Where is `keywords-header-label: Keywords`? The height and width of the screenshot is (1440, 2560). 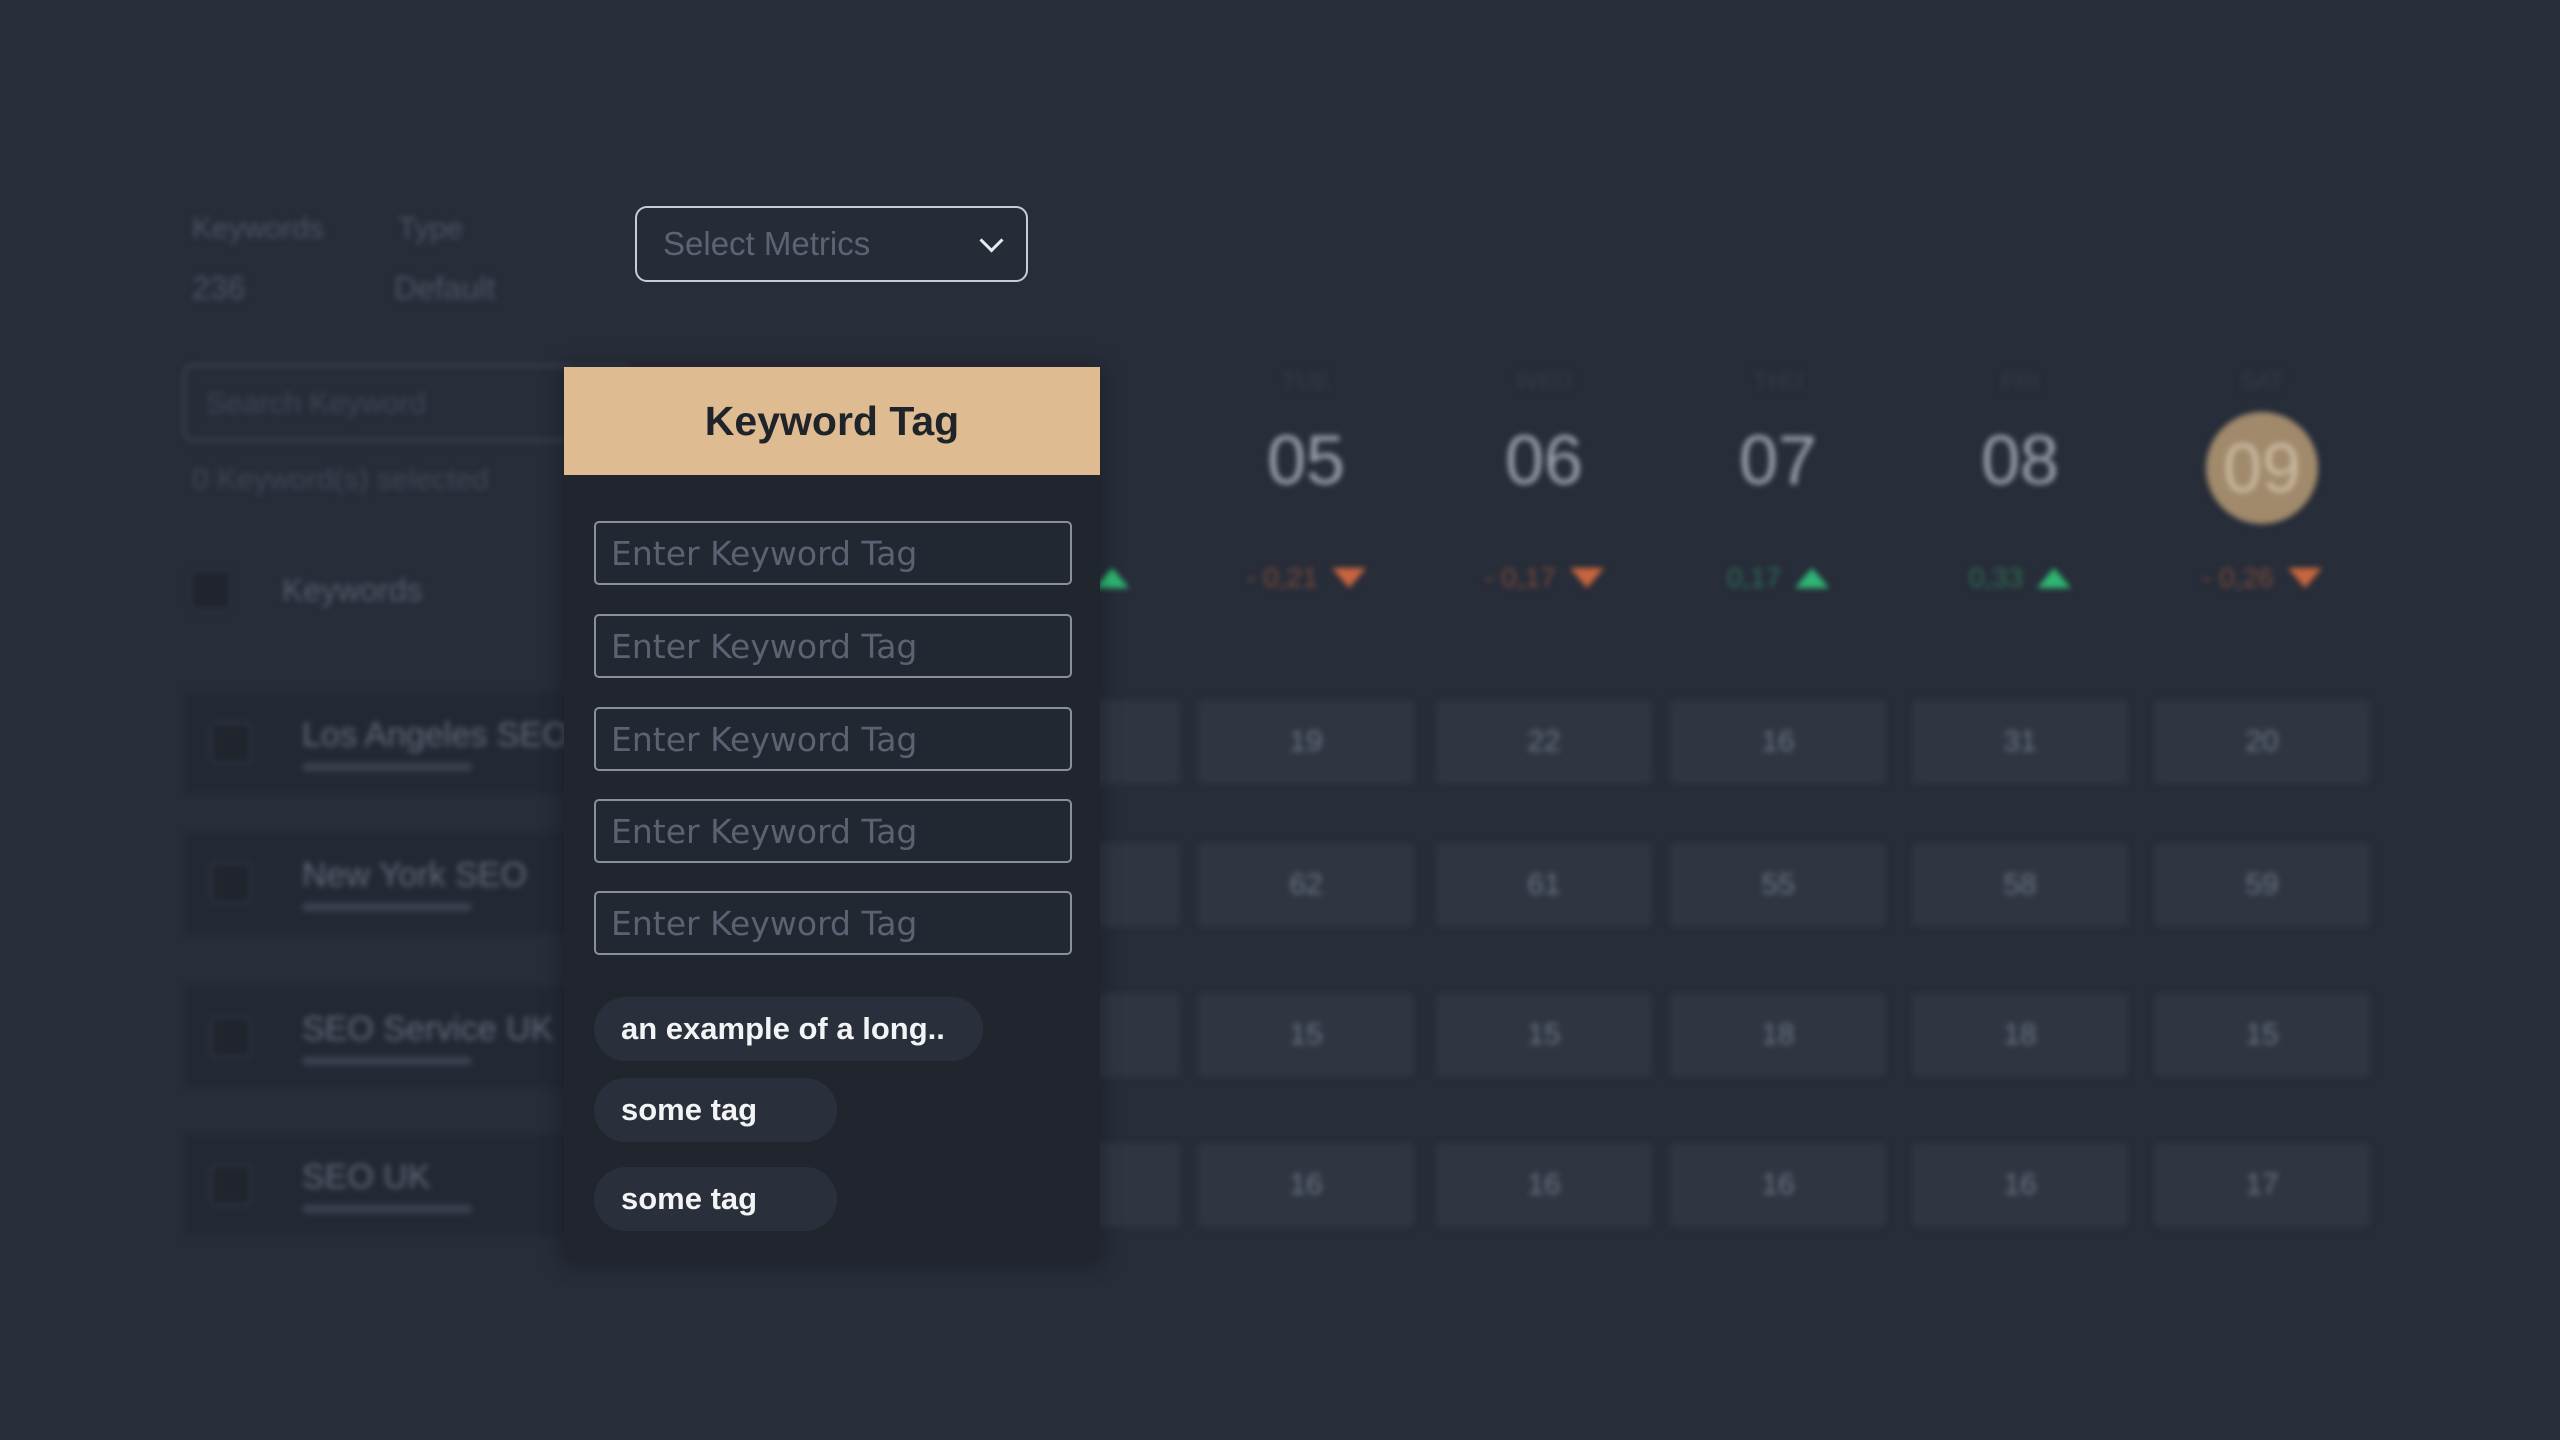 keywords-header-label: Keywords is located at coordinates (352, 589).